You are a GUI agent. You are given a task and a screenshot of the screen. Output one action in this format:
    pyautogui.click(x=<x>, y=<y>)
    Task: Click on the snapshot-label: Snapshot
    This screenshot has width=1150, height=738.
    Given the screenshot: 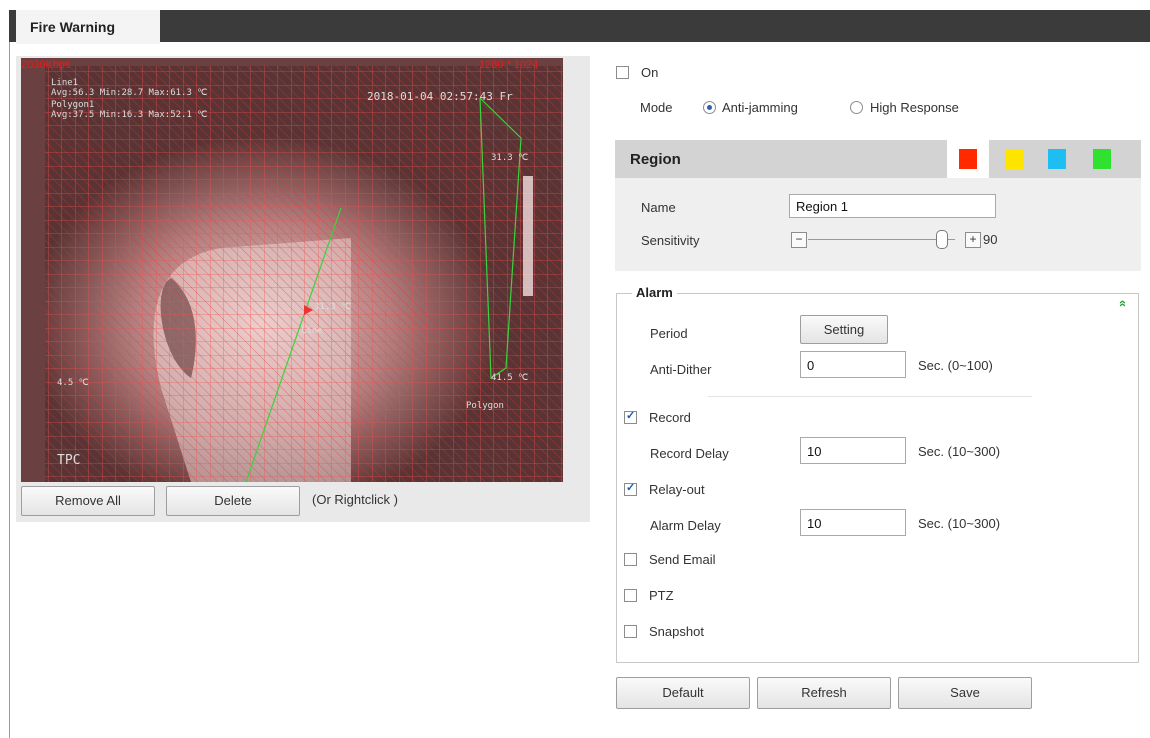 What is the action you would take?
    pyautogui.click(x=676, y=631)
    